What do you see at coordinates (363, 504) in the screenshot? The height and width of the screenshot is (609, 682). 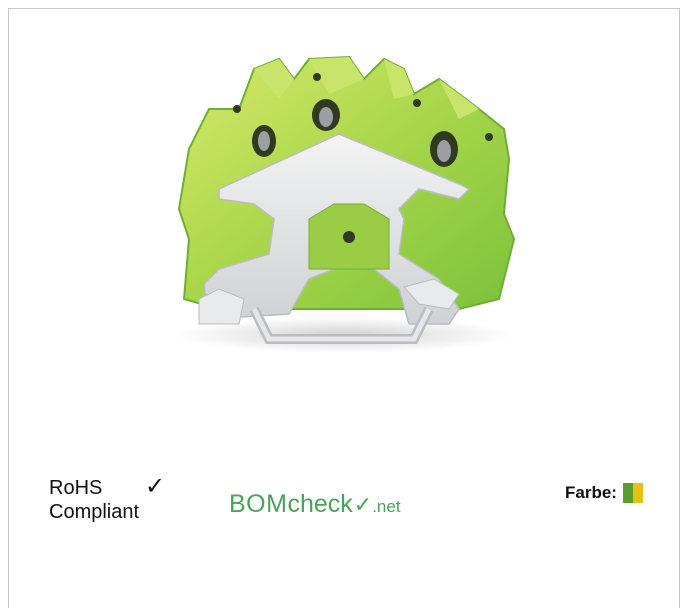 I see `bomcheck-checkmark-icon: ✓` at bounding box center [363, 504].